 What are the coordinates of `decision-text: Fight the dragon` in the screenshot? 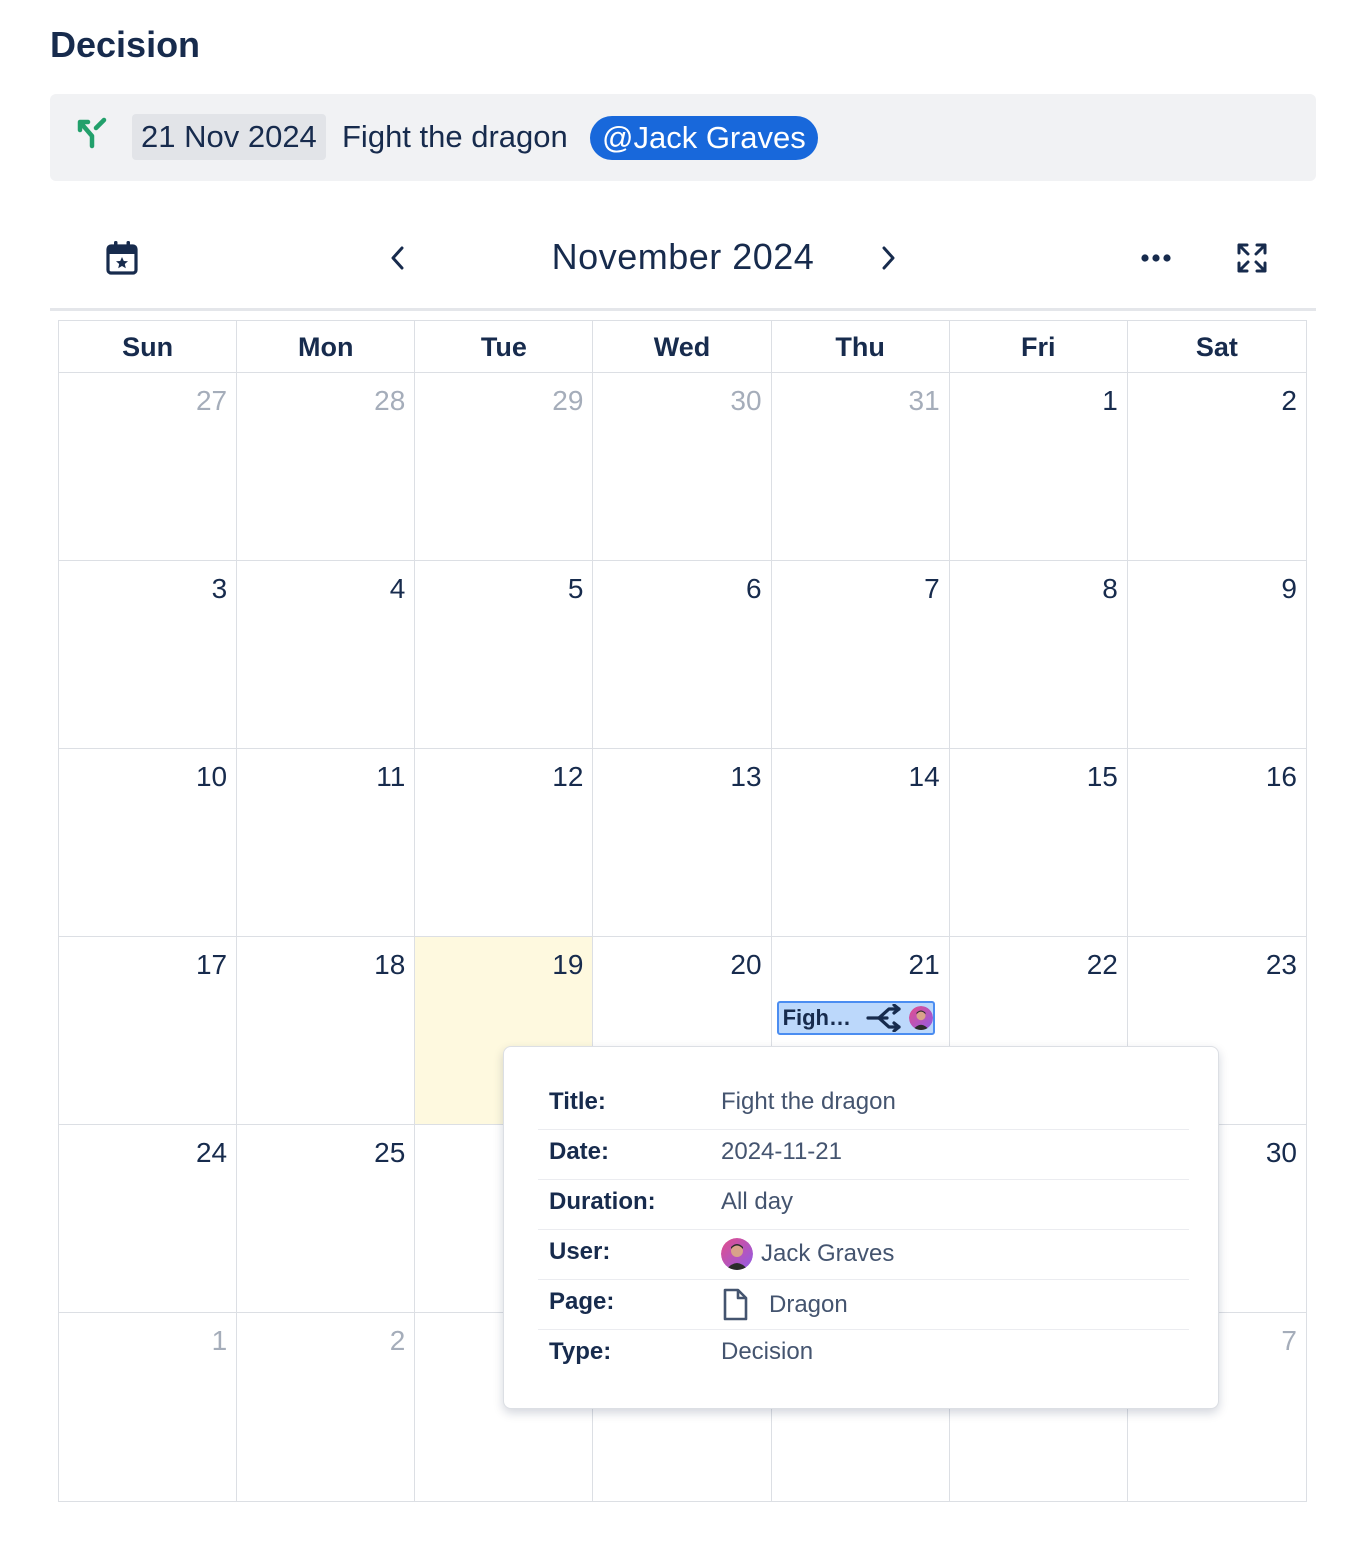 It's located at (455, 136).